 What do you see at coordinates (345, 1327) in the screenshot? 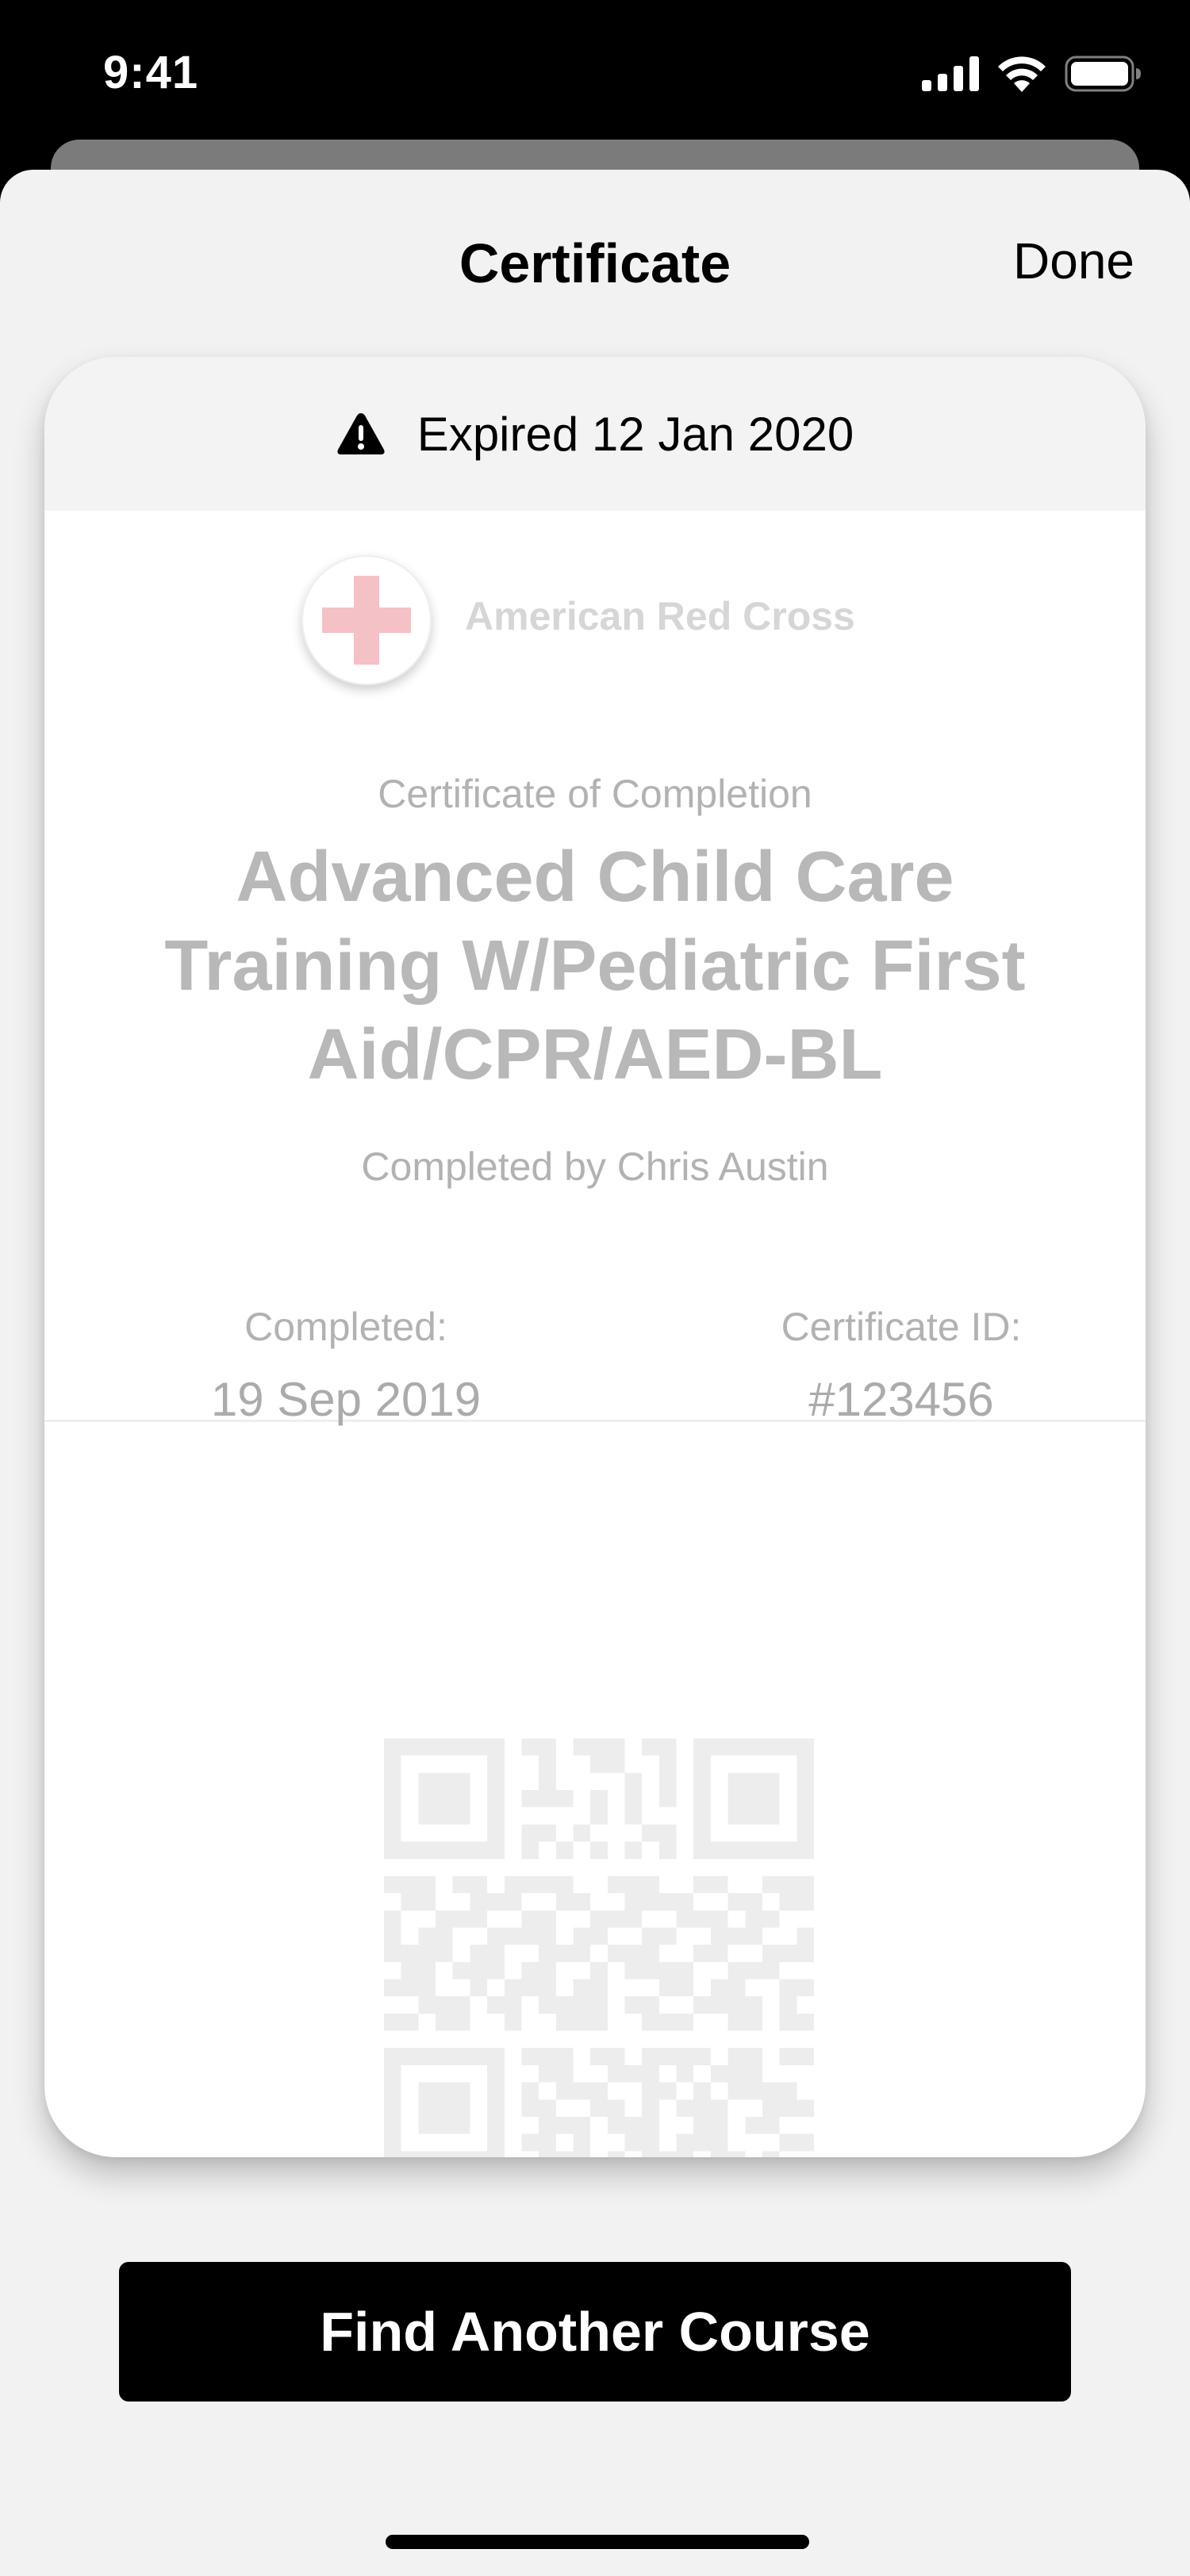
I see `completed-label: Completed:` at bounding box center [345, 1327].